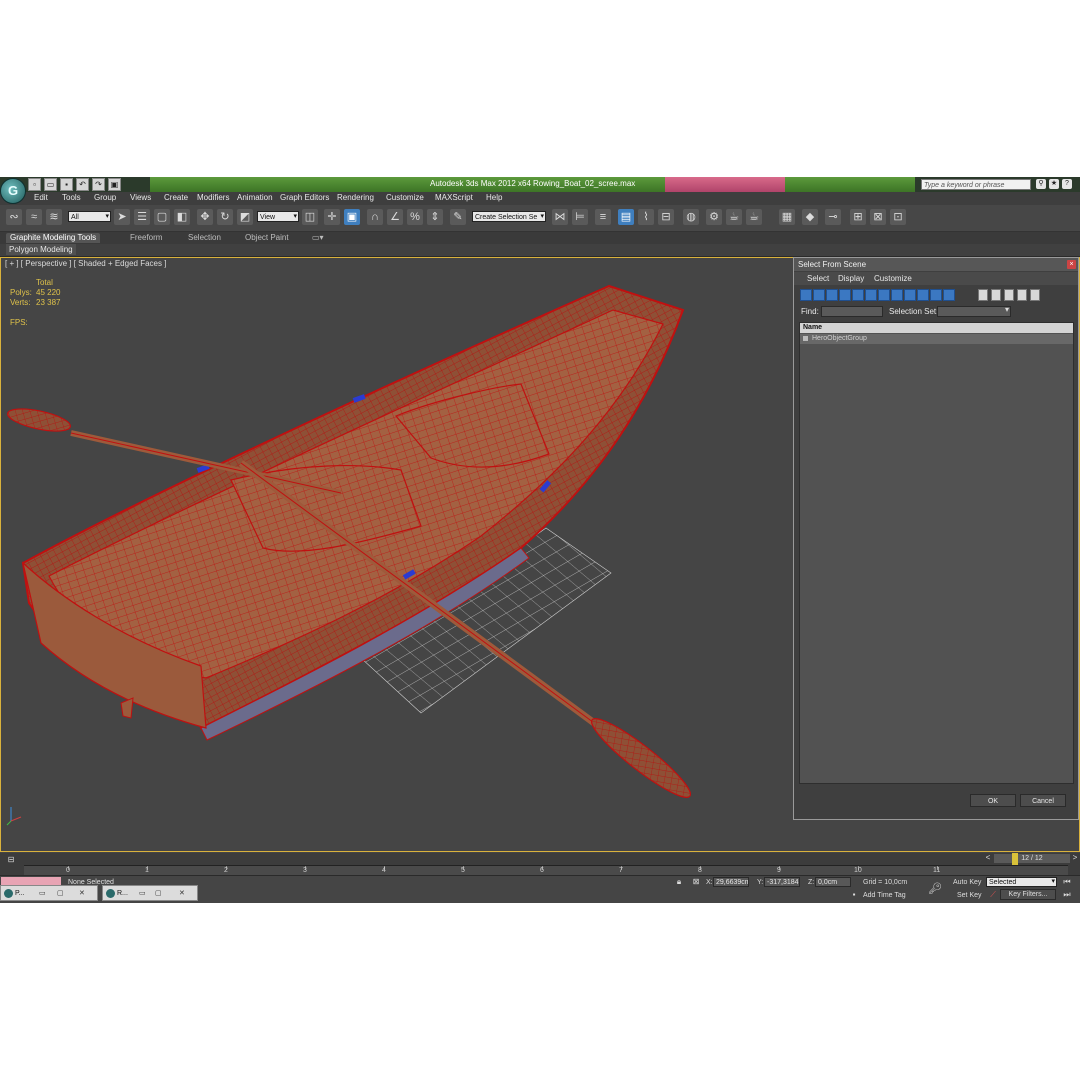 The width and height of the screenshot is (1080, 1080). I want to click on select-invert-icon, so click(1009, 295).